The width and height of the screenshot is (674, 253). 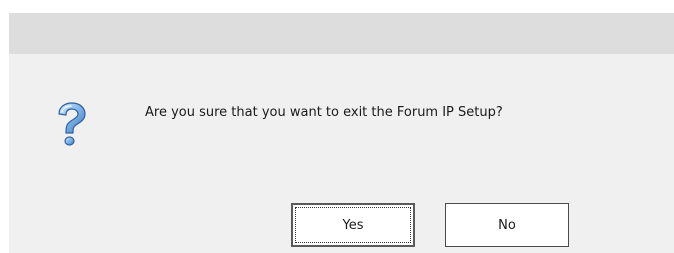 I want to click on question-icon, so click(x=71, y=126).